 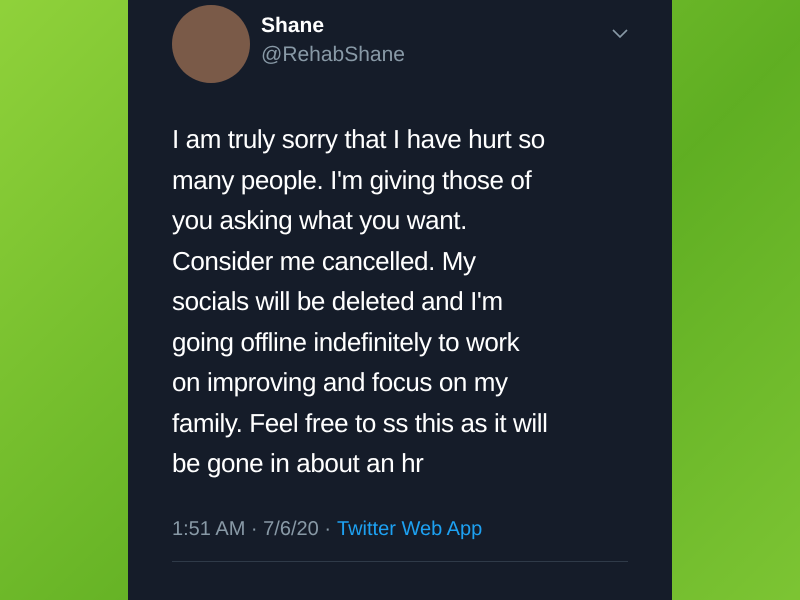 I want to click on source-link: Twitter Web App, so click(x=409, y=529).